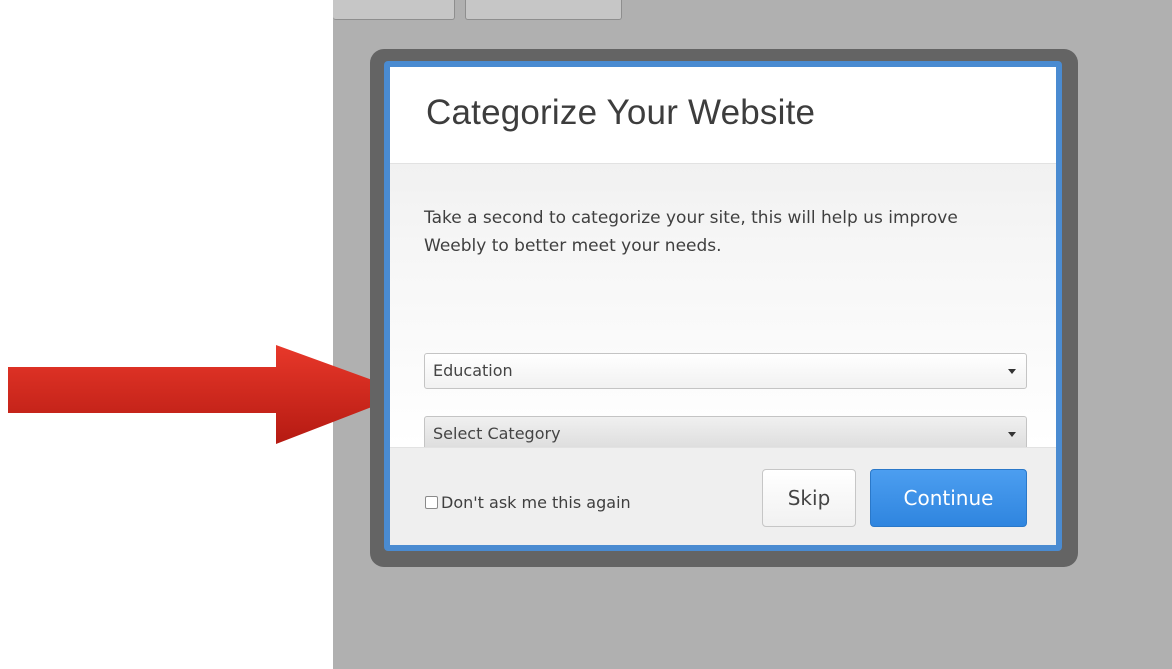  Describe the element at coordinates (497, 433) in the screenshot. I see `sub-category-value: Select Category` at that location.